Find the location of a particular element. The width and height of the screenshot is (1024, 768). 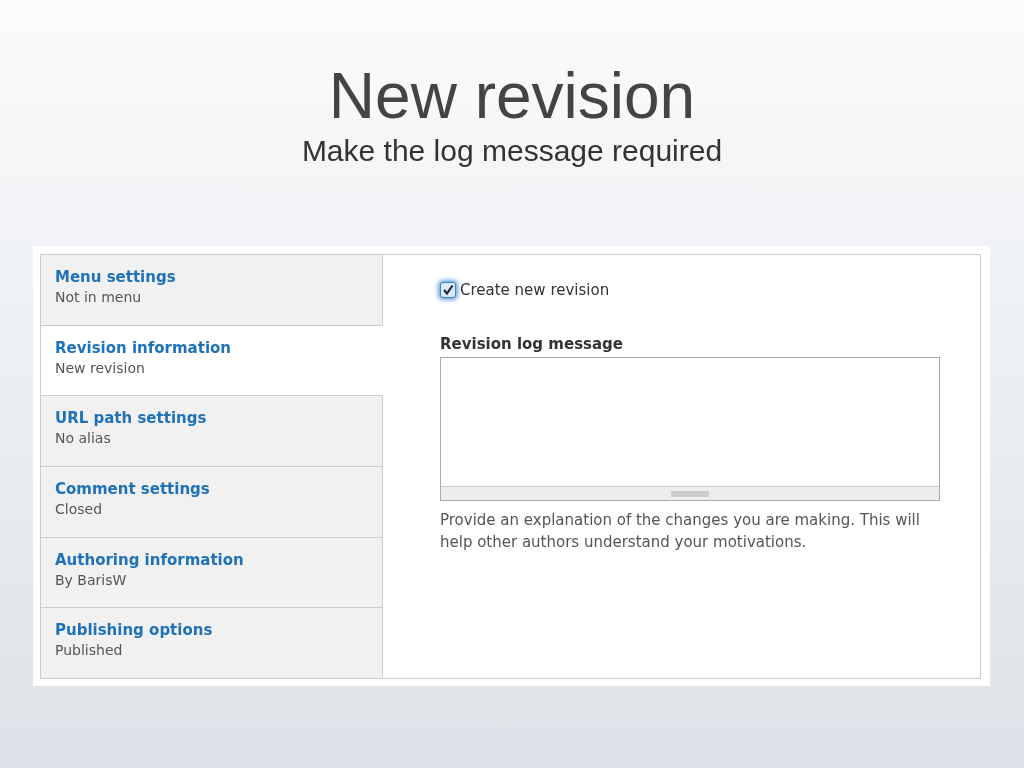

resize-grip-icon is located at coordinates (690, 493).